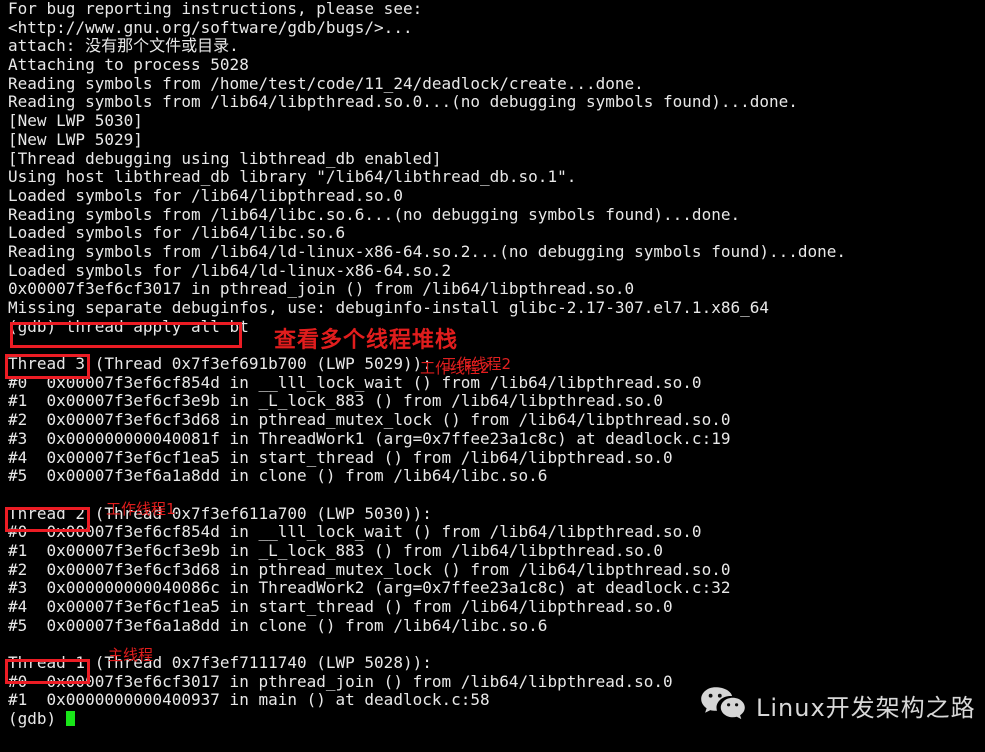  Describe the element at coordinates (455, 368) in the screenshot. I see `callout-worker-thread2: 工作线程2` at that location.